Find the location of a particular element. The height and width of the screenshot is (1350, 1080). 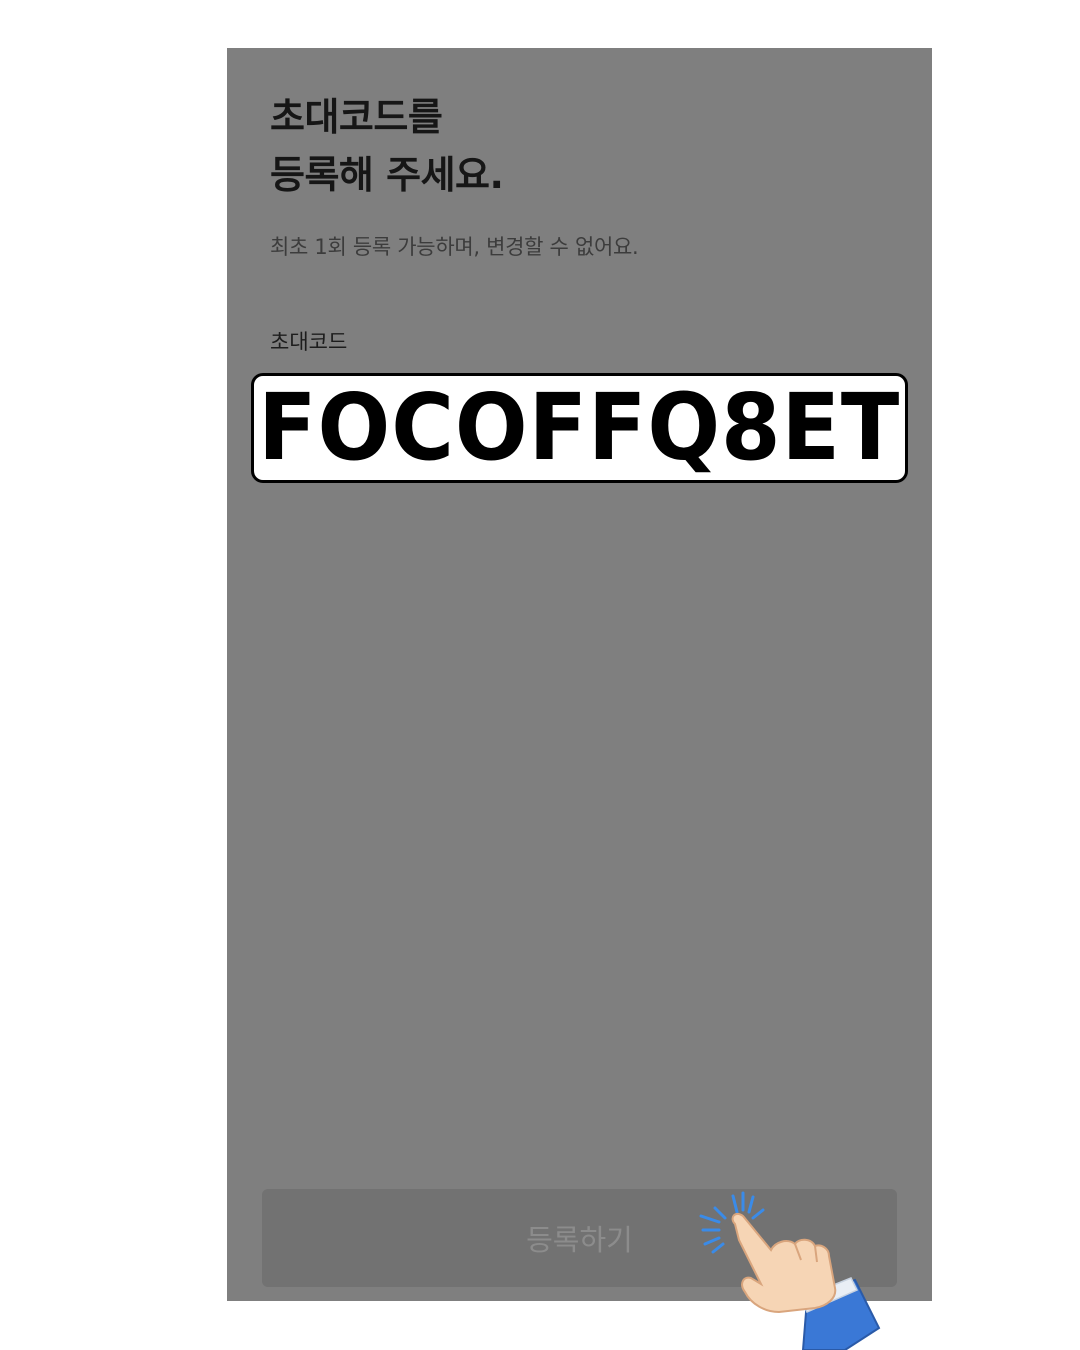

page-title-line-1: 초대코드를 is located at coordinates (356, 117).